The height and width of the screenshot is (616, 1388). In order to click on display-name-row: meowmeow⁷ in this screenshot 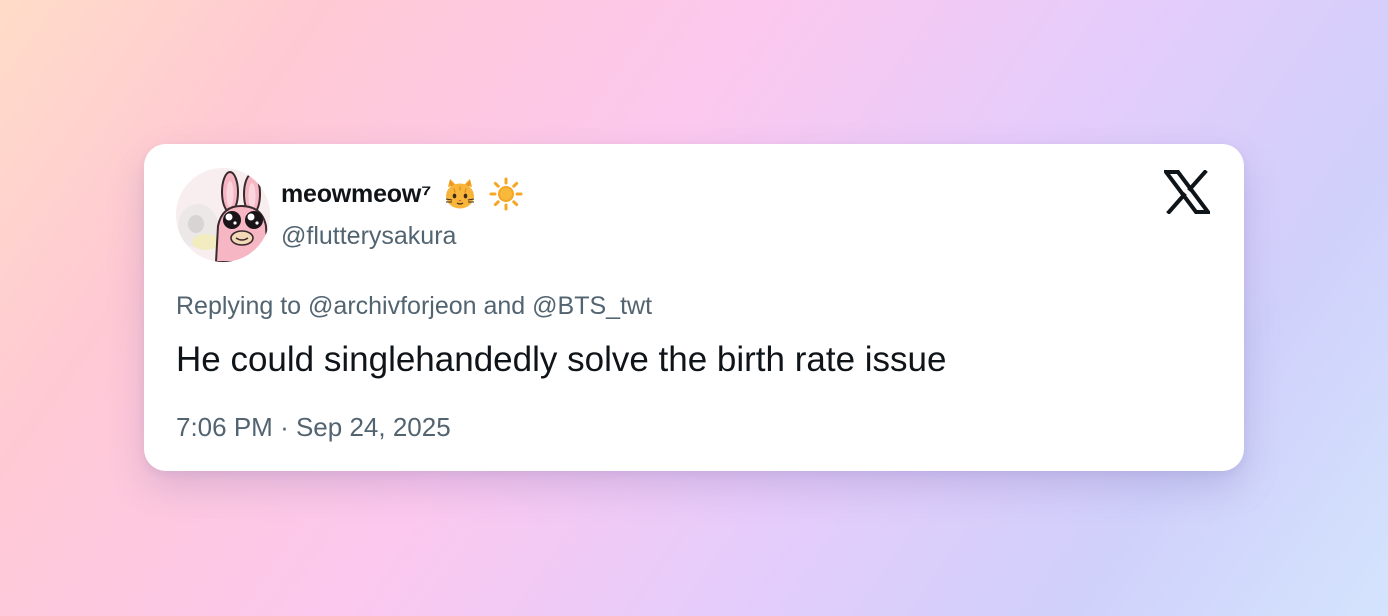, I will do `click(402, 194)`.